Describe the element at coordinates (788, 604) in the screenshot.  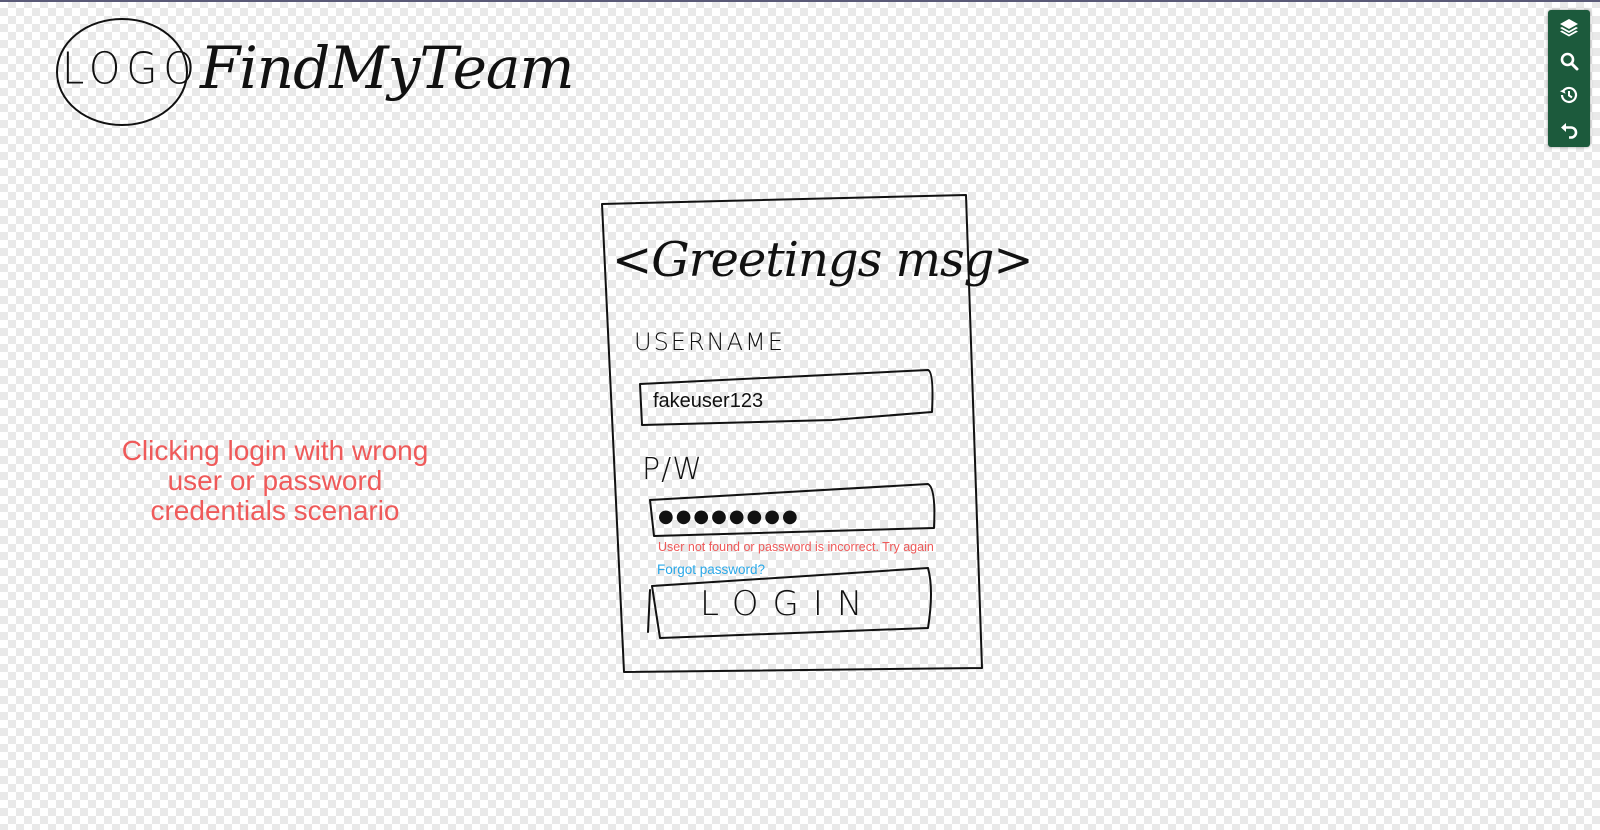
I see `login-button: LOGIN` at that location.